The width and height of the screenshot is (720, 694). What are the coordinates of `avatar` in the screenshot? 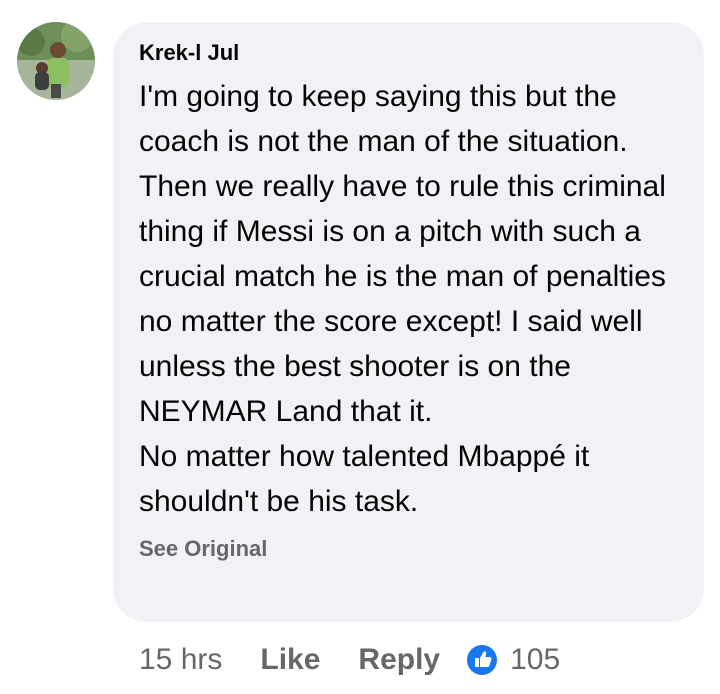 It's located at (56, 61).